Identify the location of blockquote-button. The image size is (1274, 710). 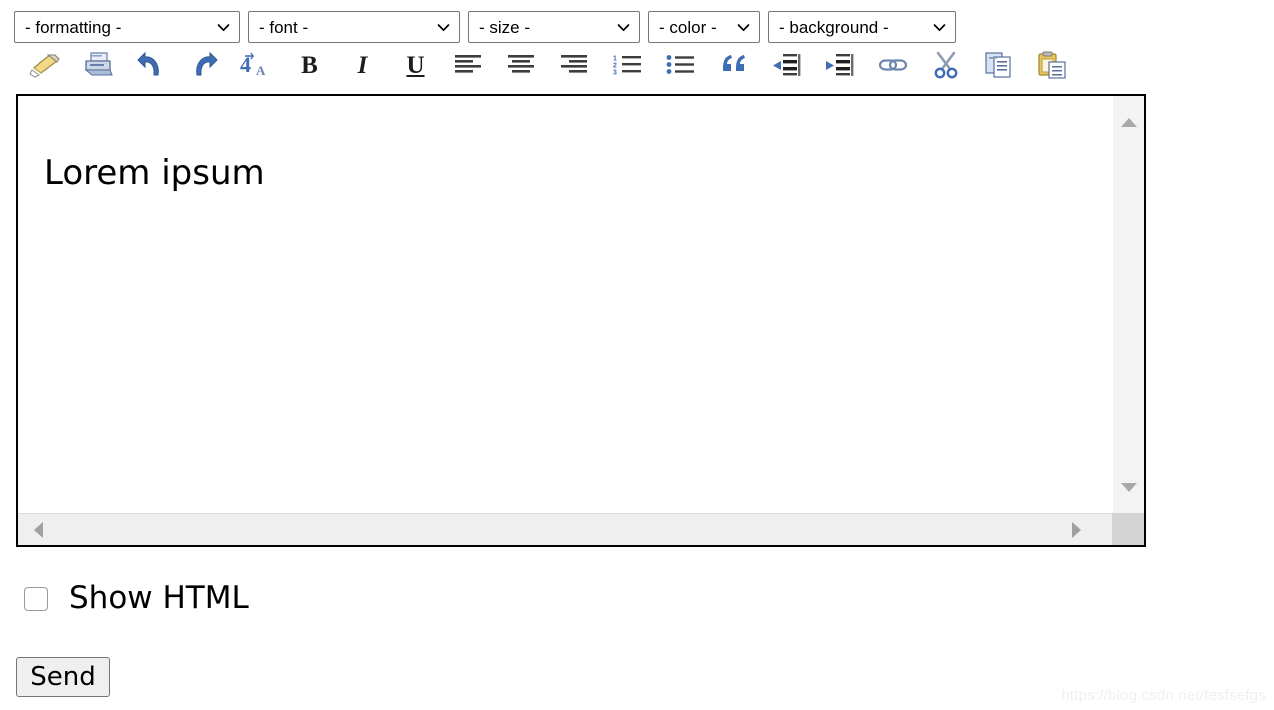
(733, 65).